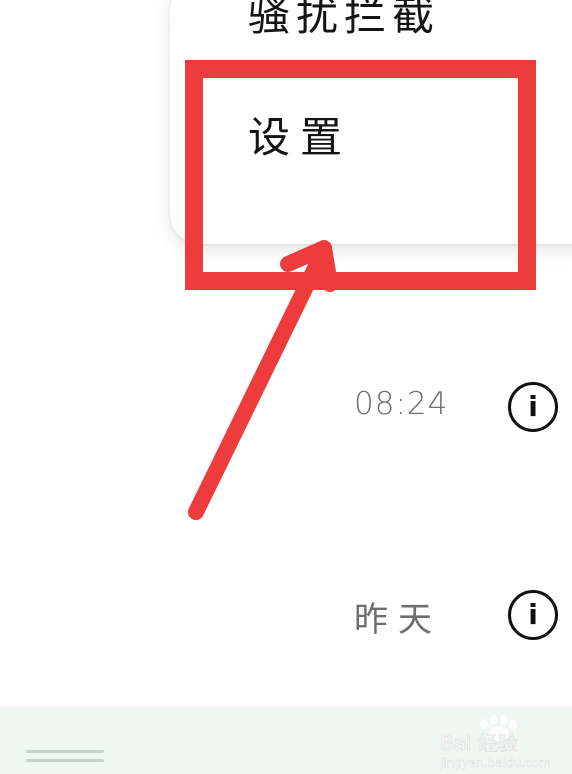 Image resolution: width=572 pixels, height=774 pixels. Describe the element at coordinates (398, 620) in the screenshot. I see `row-time: 昨天` at that location.